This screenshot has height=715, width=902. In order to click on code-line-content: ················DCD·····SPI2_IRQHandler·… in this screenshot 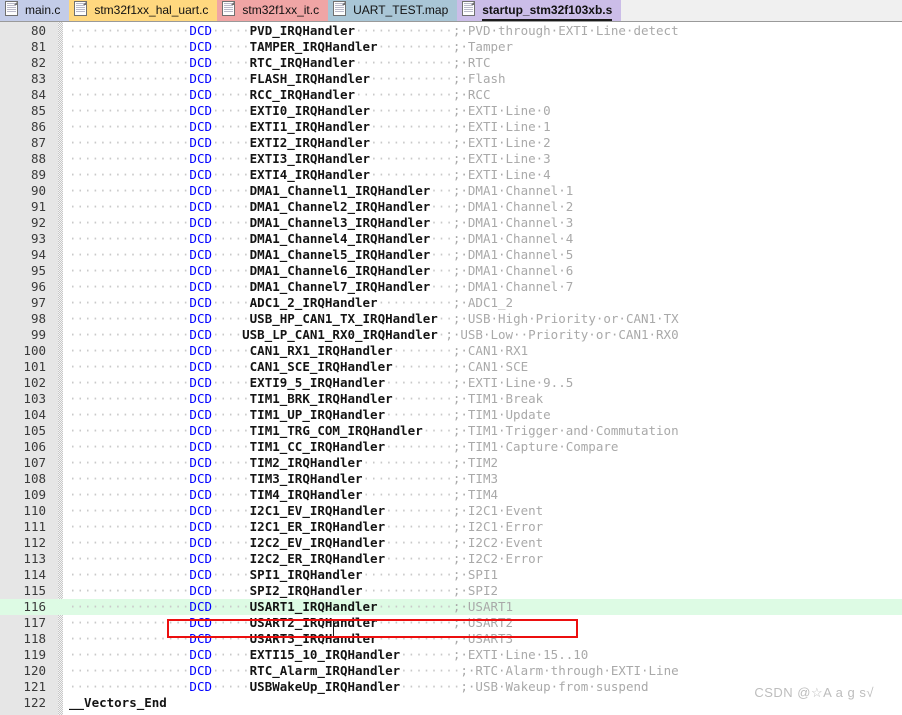, I will do `click(275, 591)`.